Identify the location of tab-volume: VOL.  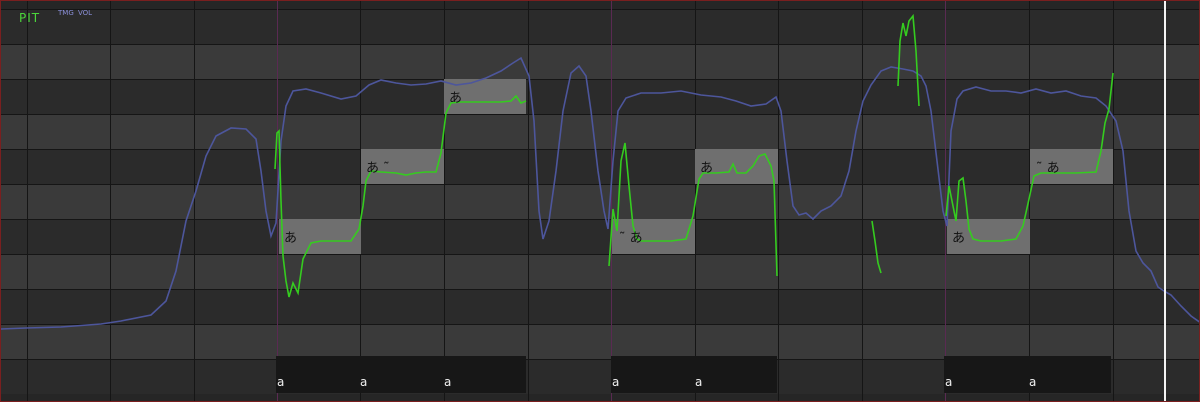
(85, 13).